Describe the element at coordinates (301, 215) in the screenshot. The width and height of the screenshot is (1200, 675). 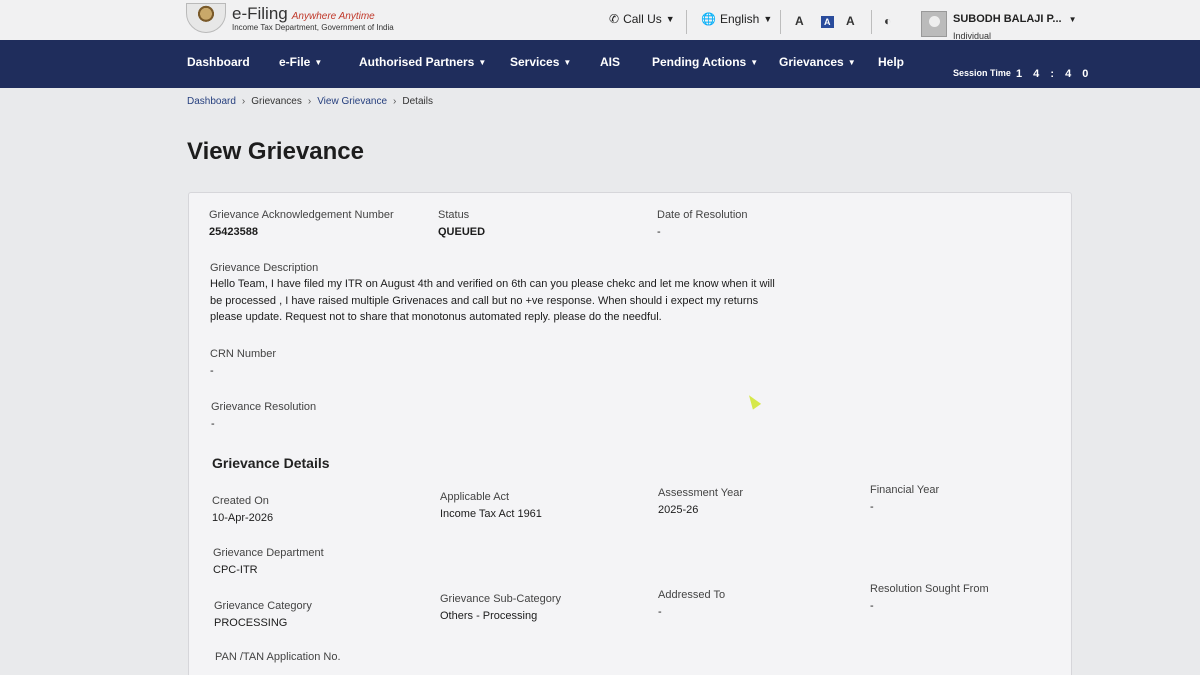
I see `ack-number-label: Grievance Acknowledgement Number` at that location.